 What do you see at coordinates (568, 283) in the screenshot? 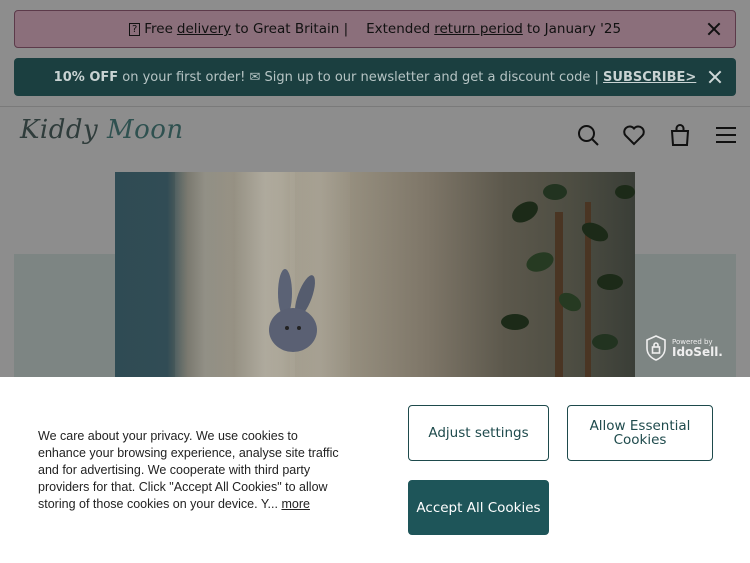
I see `plant-image` at bounding box center [568, 283].